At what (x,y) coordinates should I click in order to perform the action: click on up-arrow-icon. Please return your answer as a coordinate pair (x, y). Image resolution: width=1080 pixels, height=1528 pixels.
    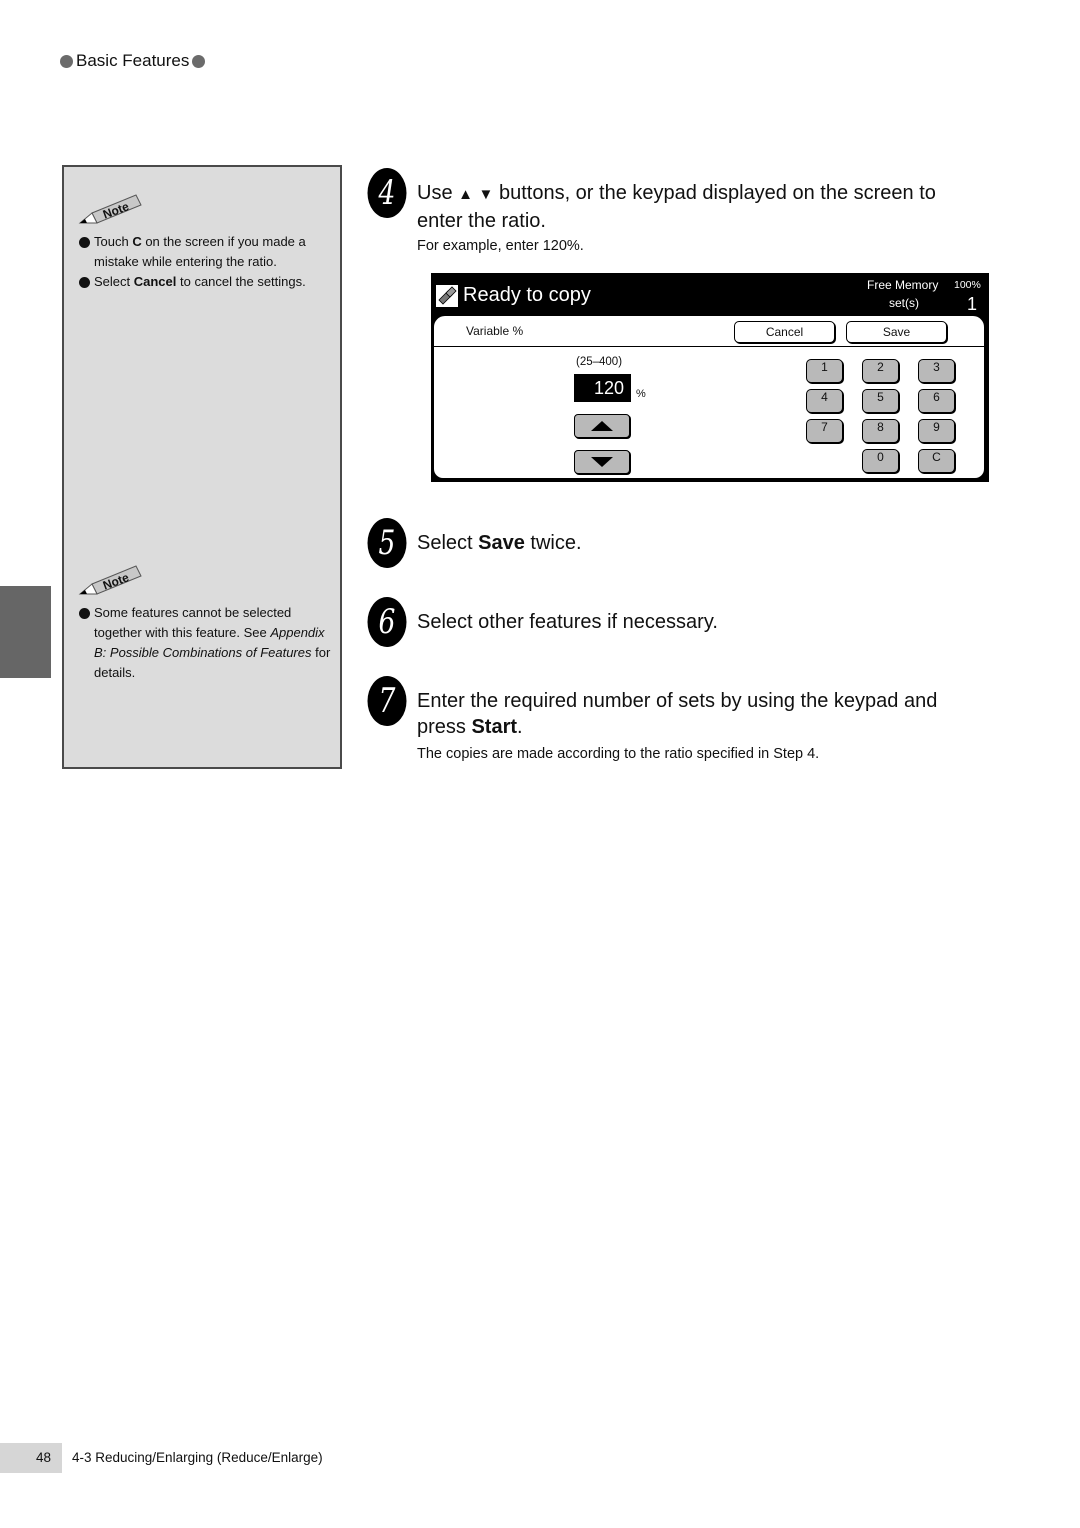
    Looking at the image, I should click on (602, 426).